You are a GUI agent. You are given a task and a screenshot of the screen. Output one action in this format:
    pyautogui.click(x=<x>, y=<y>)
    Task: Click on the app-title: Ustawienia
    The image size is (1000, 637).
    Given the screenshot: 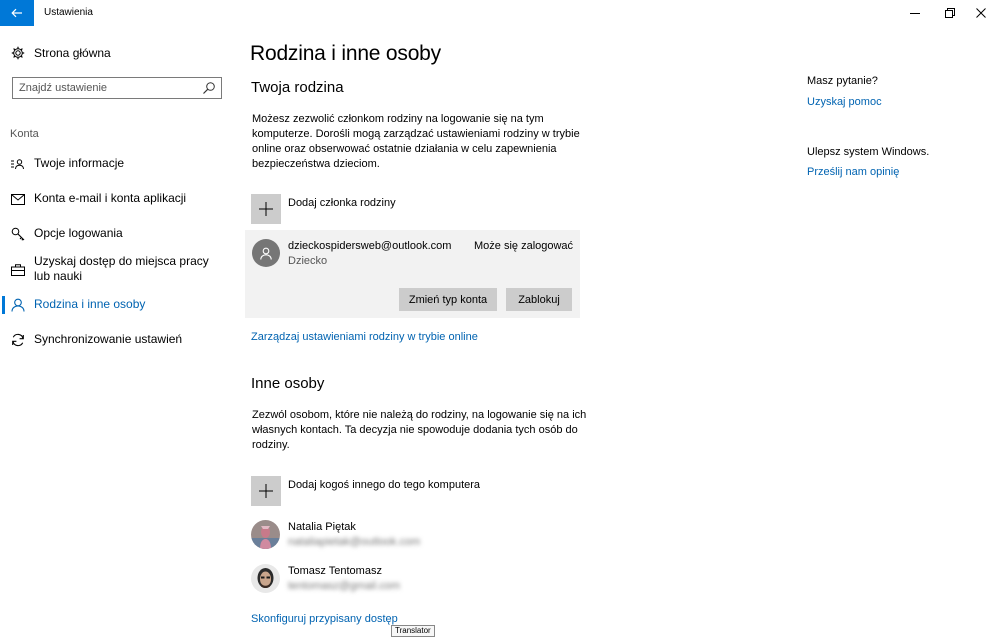 What is the action you would take?
    pyautogui.click(x=68, y=12)
    